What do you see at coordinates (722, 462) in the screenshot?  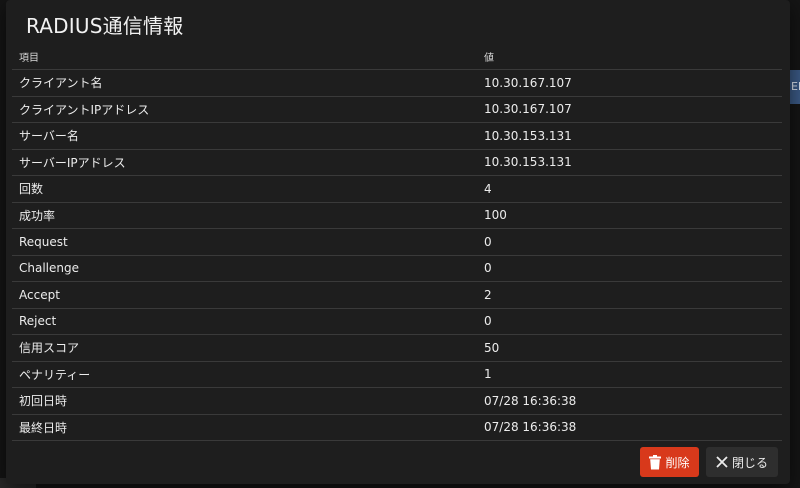 I see `close-icon` at bounding box center [722, 462].